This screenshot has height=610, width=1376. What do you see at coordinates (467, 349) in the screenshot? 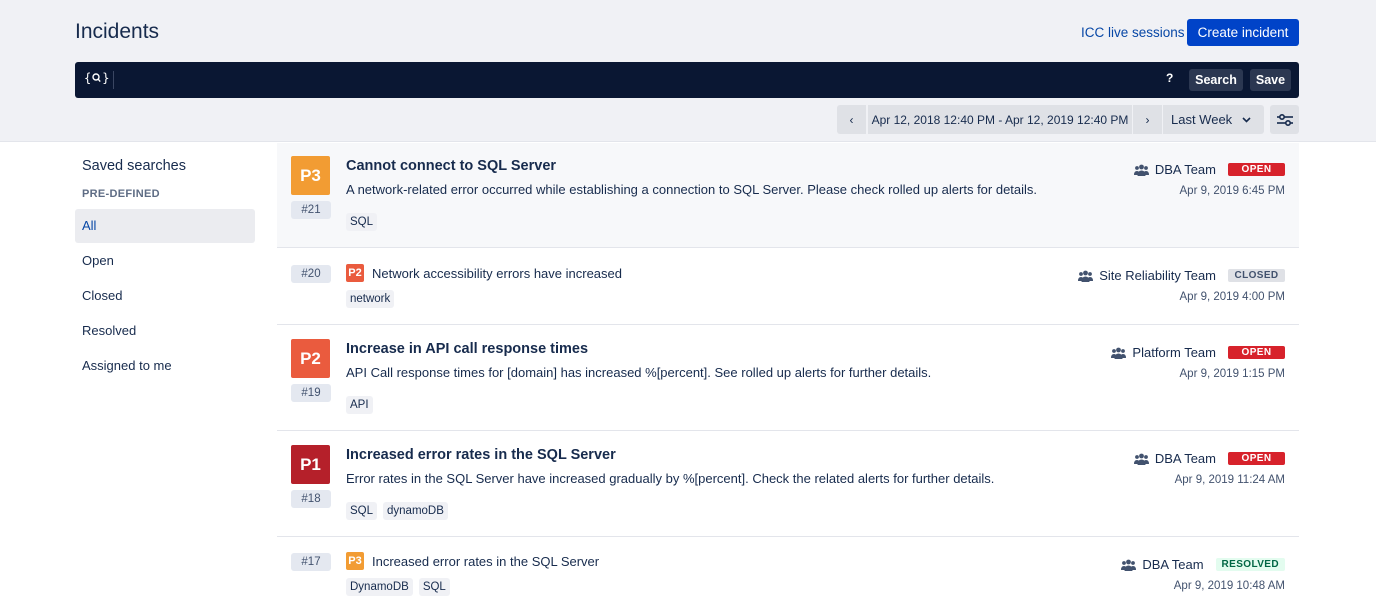
I see `incident-title: Increase in API call response times` at bounding box center [467, 349].